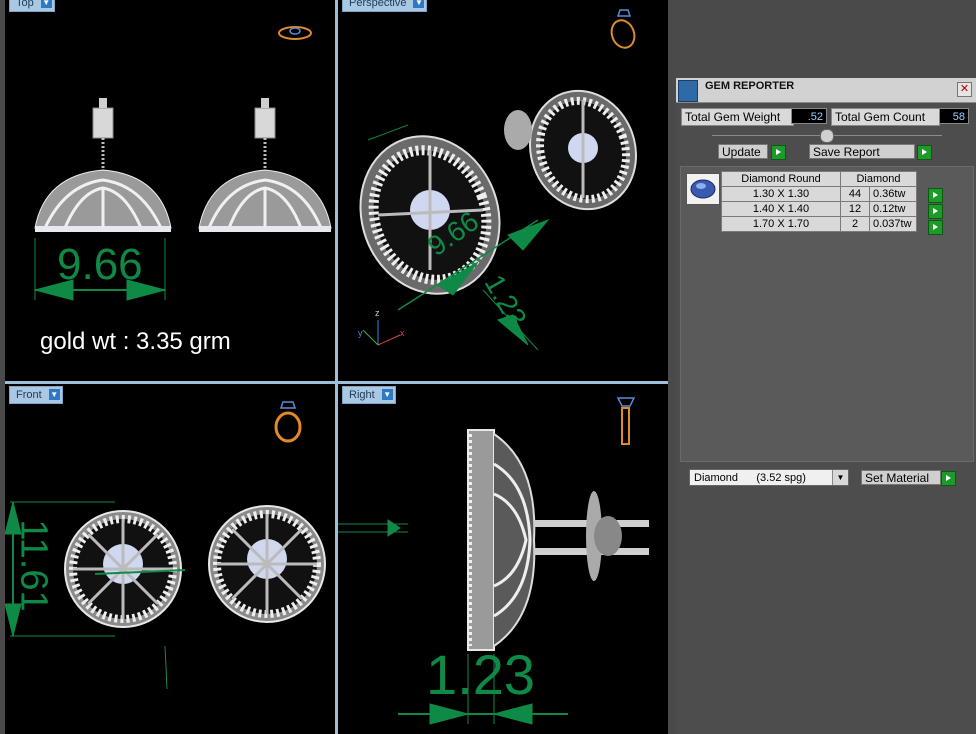  What do you see at coordinates (855, 194) in the screenshot?
I see `table-cell-count: 44` at bounding box center [855, 194].